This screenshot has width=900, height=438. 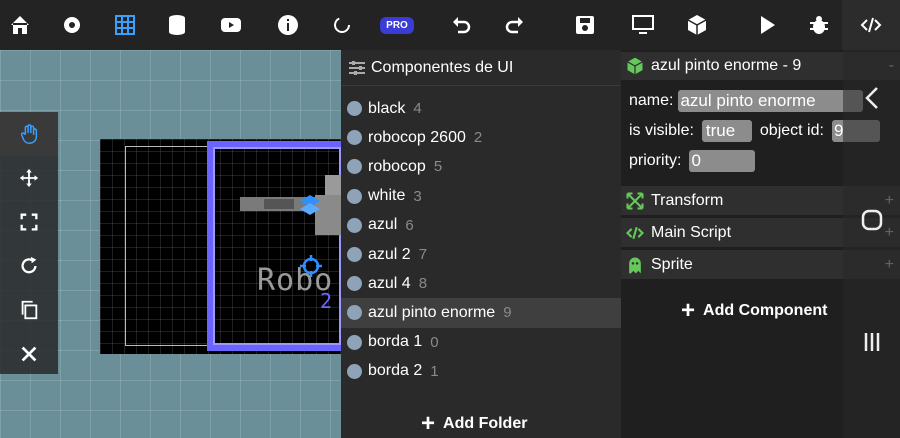 I want to click on list-item: azul 6, so click(x=481, y=225).